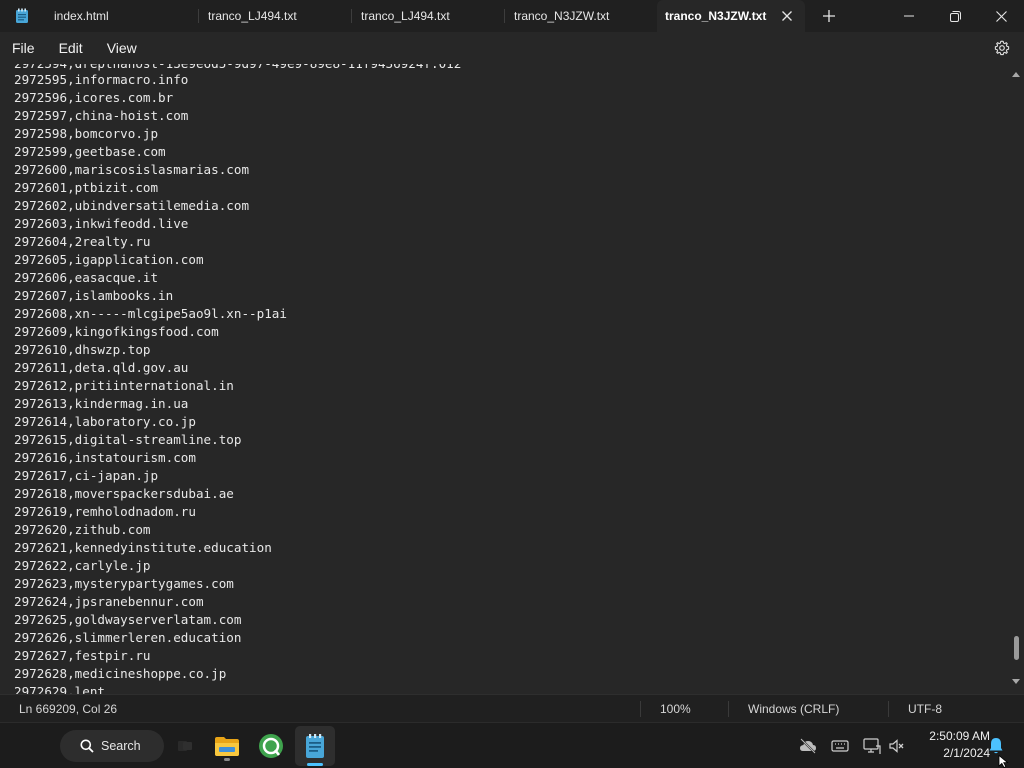 The width and height of the screenshot is (1024, 768). I want to click on restore-icon, so click(955, 16).